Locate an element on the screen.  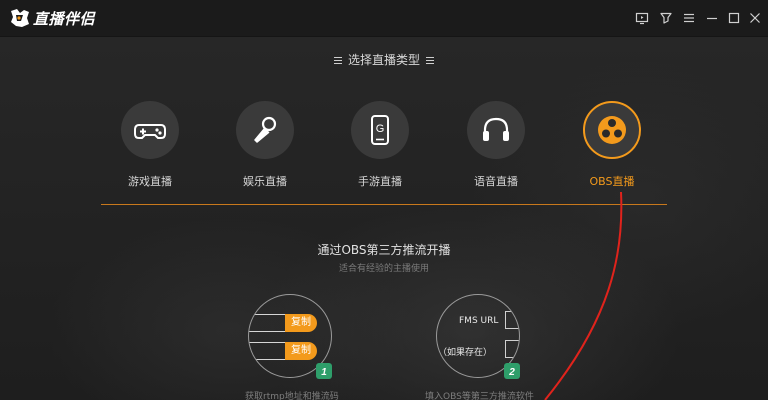
fms-url-box is located at coordinates (512, 320).